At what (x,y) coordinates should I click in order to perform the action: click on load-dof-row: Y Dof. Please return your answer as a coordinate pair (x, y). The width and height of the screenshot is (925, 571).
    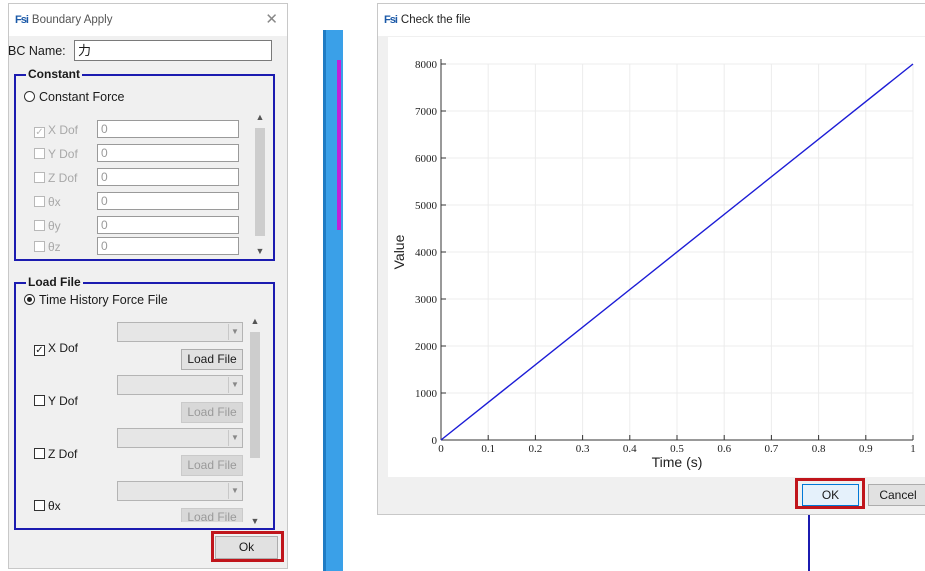
    Looking at the image, I should click on (56, 401).